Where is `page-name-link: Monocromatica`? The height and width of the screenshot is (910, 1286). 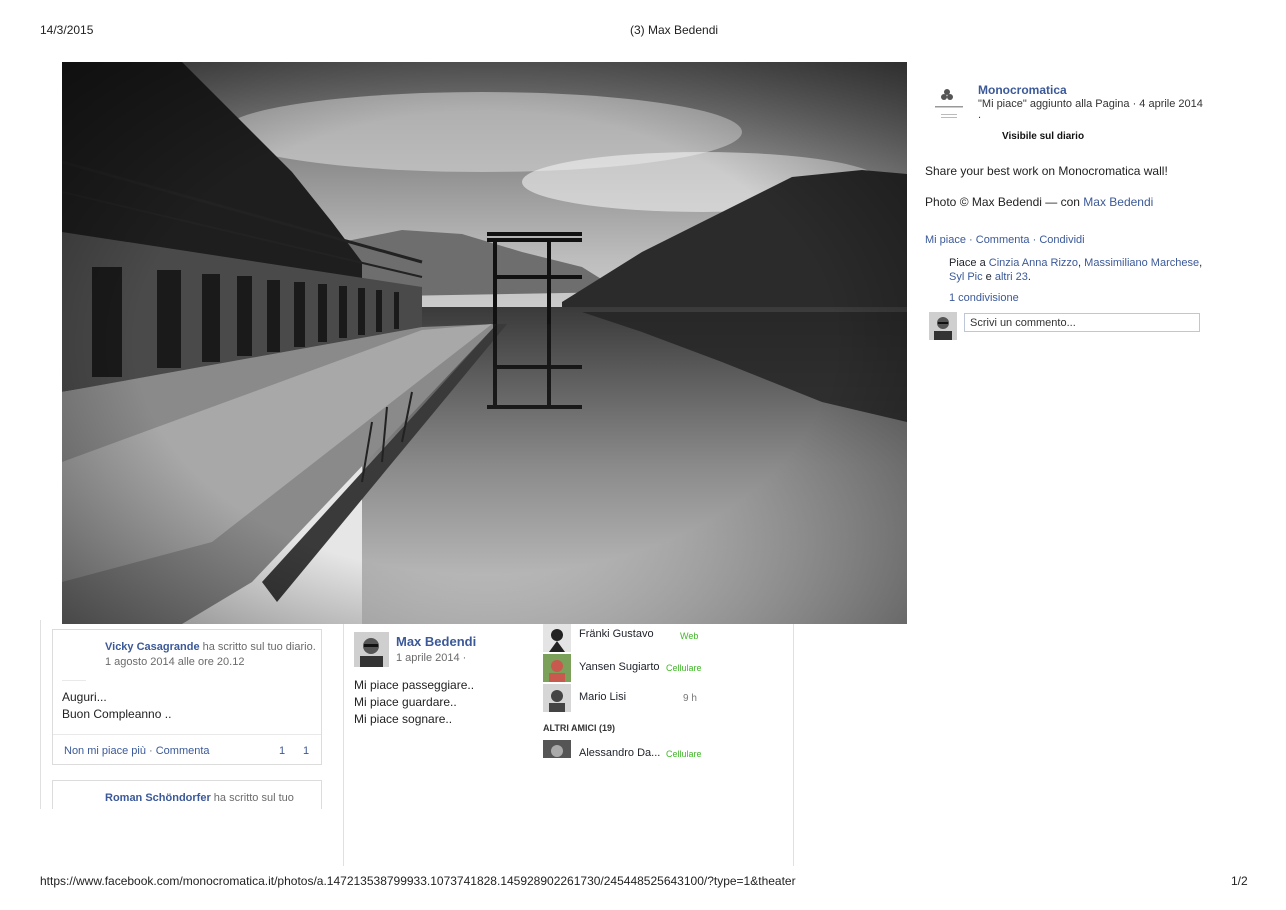
page-name-link: Monocromatica is located at coordinates (1022, 90).